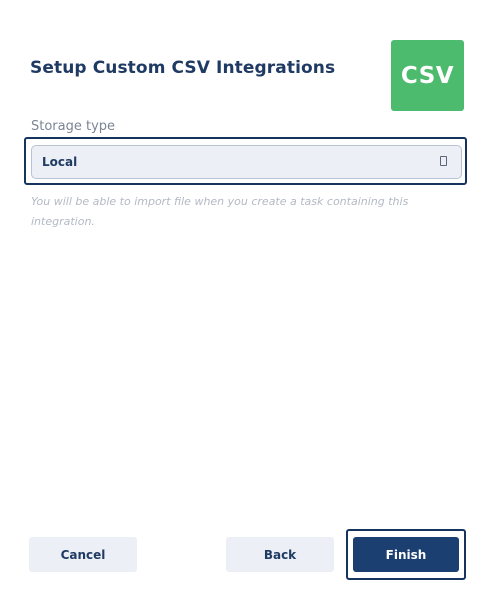  I want to click on csv-logo-text: CSV, so click(427, 75).